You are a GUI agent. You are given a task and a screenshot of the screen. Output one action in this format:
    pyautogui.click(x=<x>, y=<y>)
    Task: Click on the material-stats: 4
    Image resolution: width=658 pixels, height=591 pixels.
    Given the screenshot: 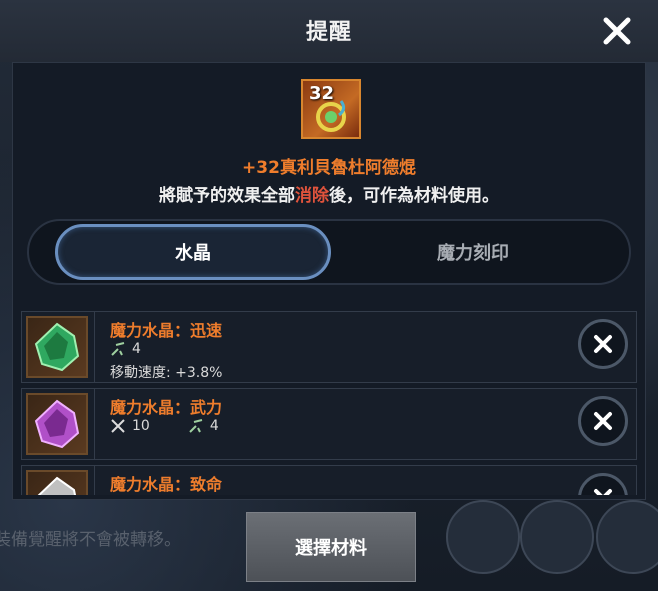 What is the action you would take?
    pyautogui.click(x=144, y=349)
    